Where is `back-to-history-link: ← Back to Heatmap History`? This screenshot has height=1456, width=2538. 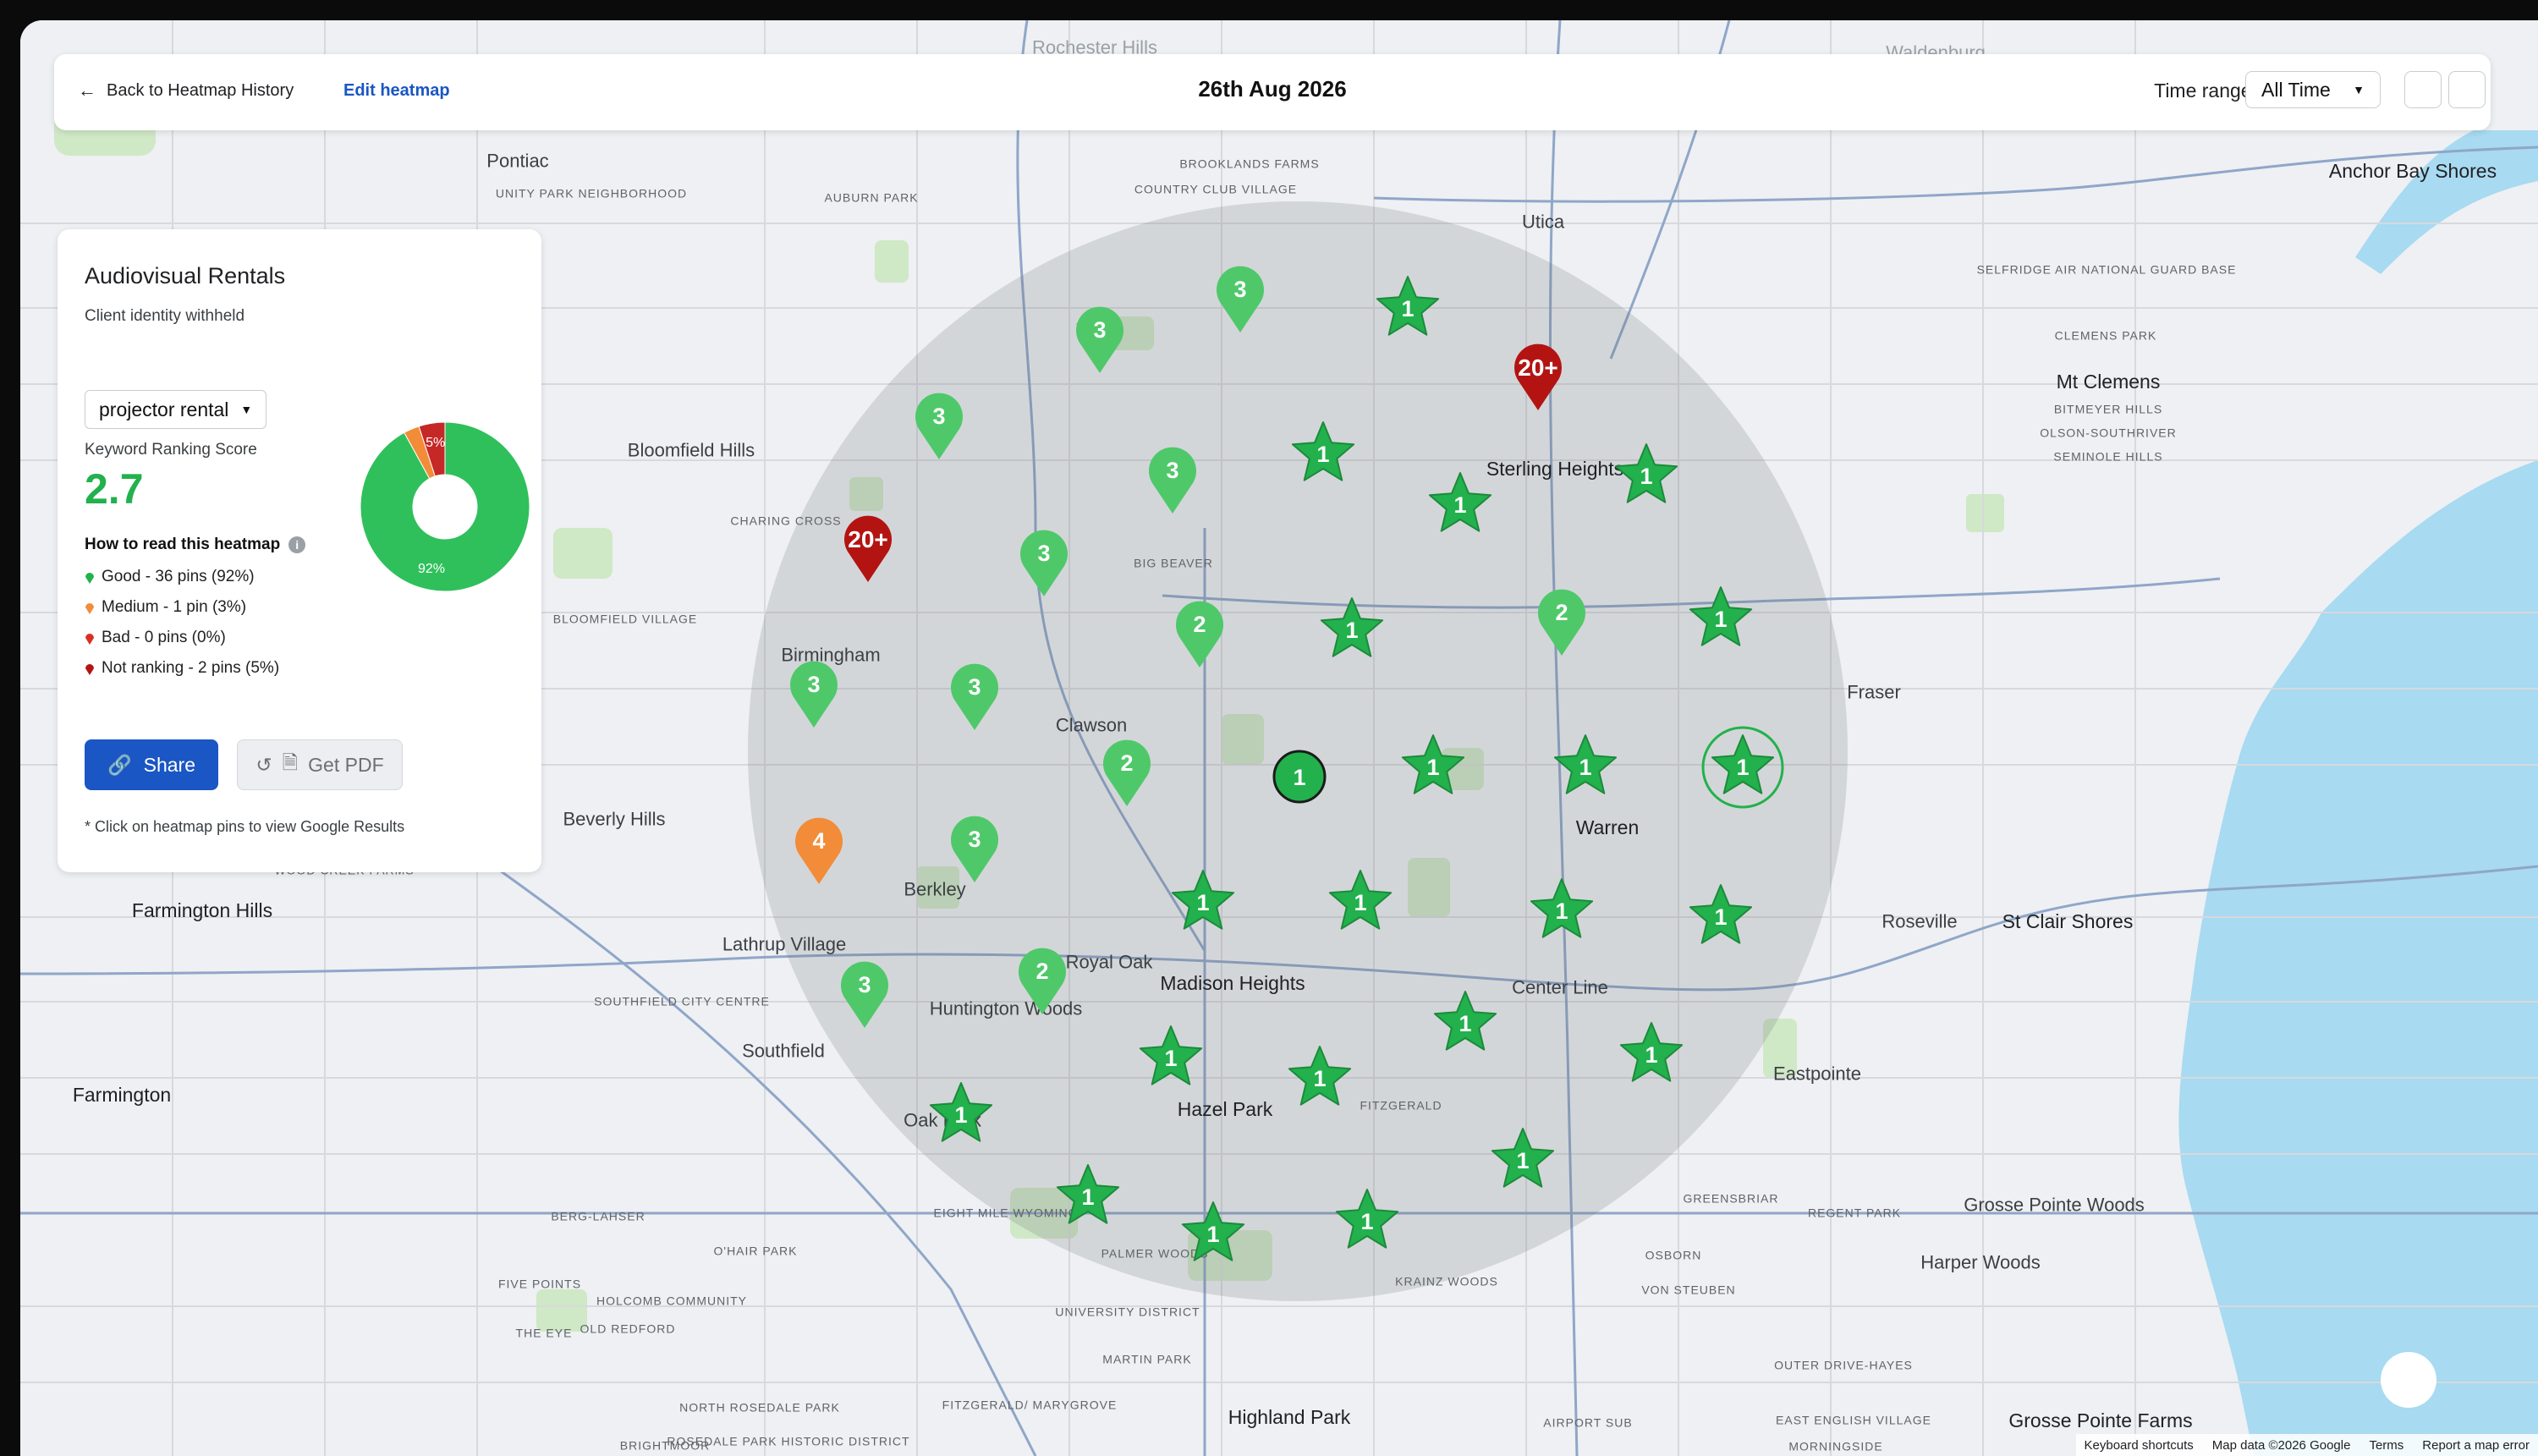 back-to-history-link: ← Back to Heatmap History is located at coordinates (186, 91).